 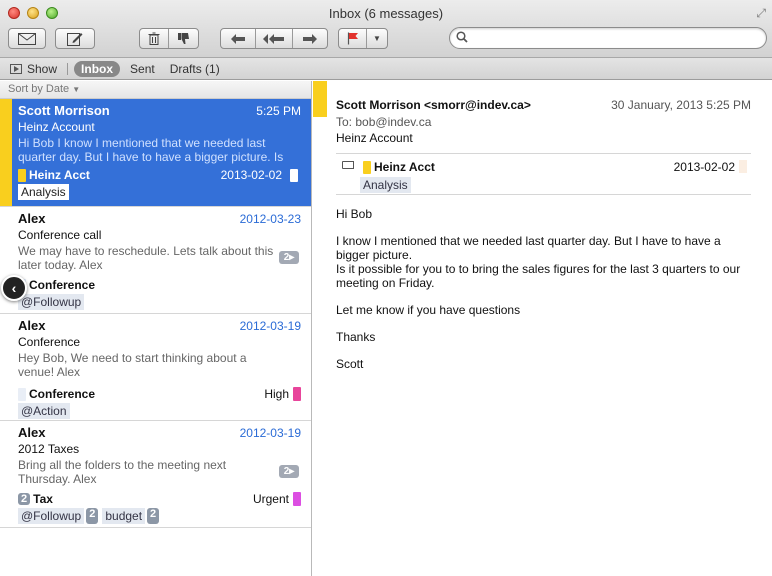 I want to click on to-label: To:, so click(x=344, y=122).